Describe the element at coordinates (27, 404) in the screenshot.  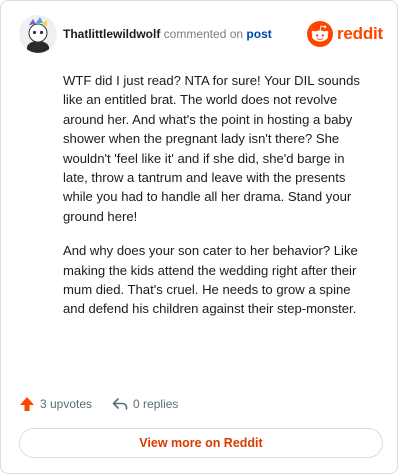
I see `upvote-arrow-icon` at that location.